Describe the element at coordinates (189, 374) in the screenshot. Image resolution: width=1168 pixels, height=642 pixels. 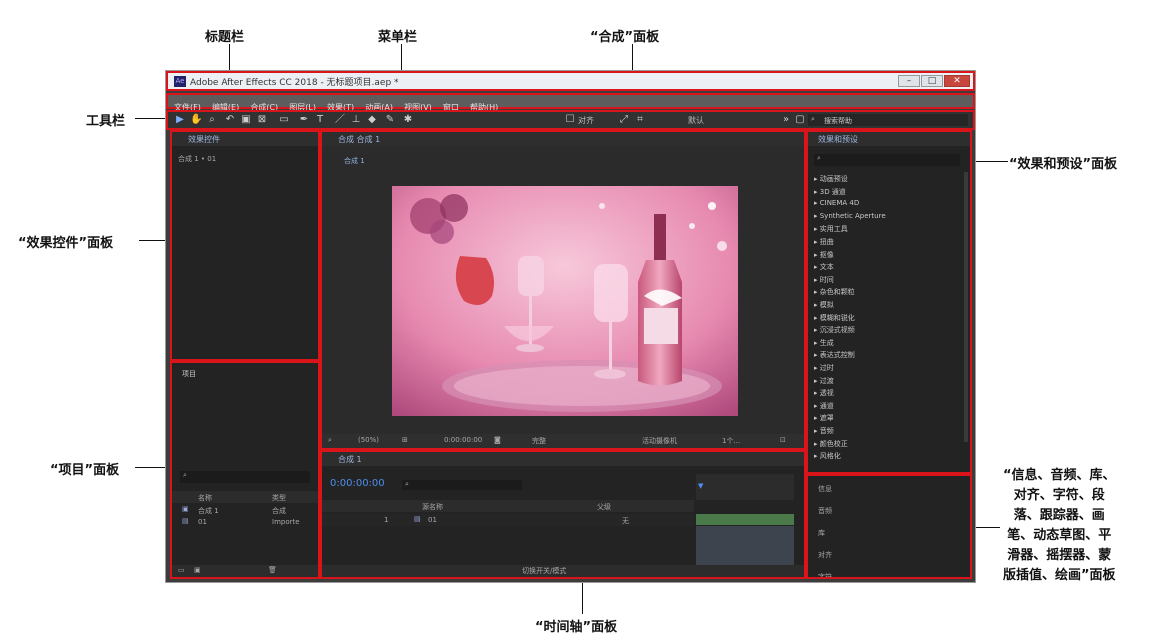
I see `project-title: 项目` at that location.